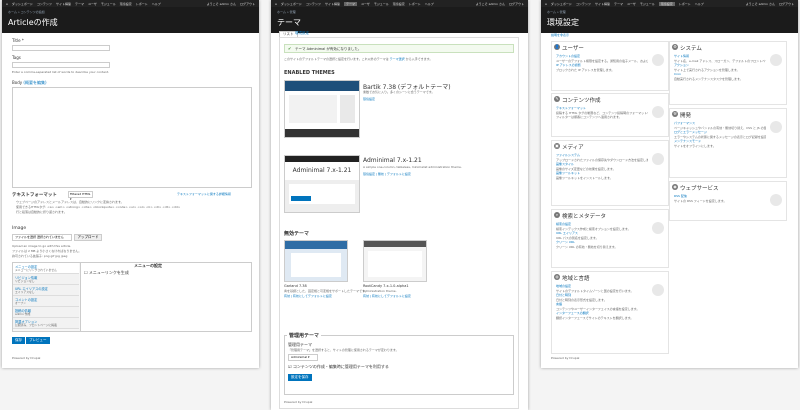 Image resolution: width=800 pixels, height=410 pixels. What do you see at coordinates (602, 164) in the screenshot?
I see `config-link: 画像スタイル` at bounding box center [602, 164].